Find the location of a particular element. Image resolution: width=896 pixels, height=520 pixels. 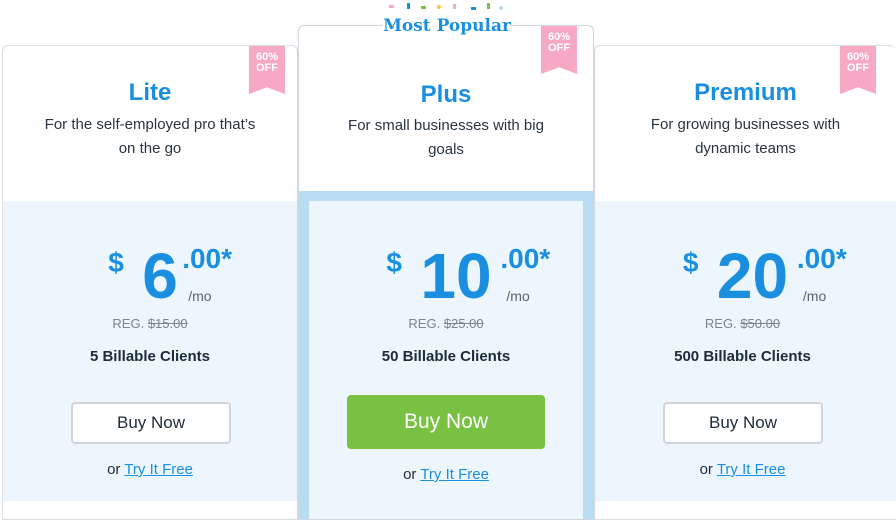

price-amount: 10 is located at coordinates (456, 276).